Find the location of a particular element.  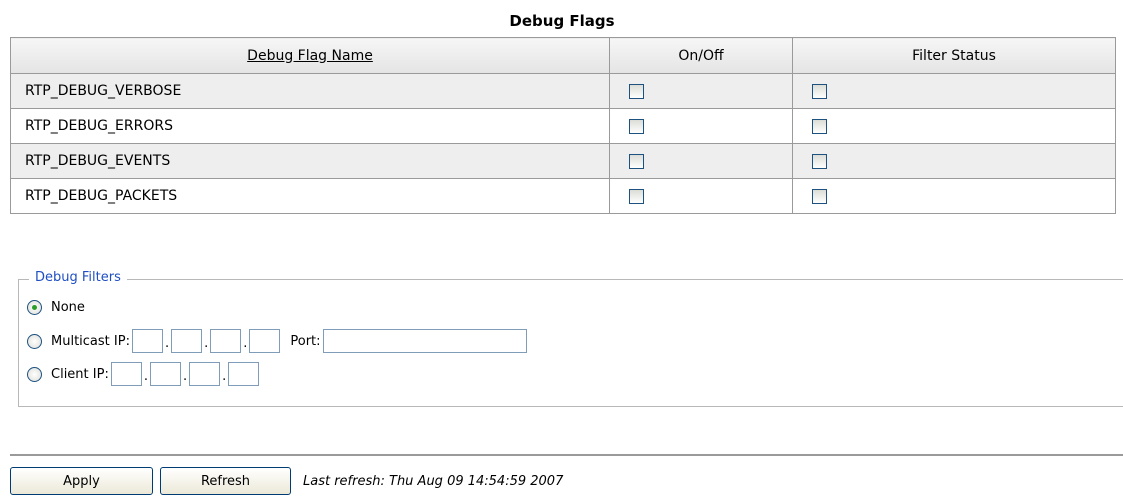

column-header-flag-name: Debug Flag Name is located at coordinates (310, 55).